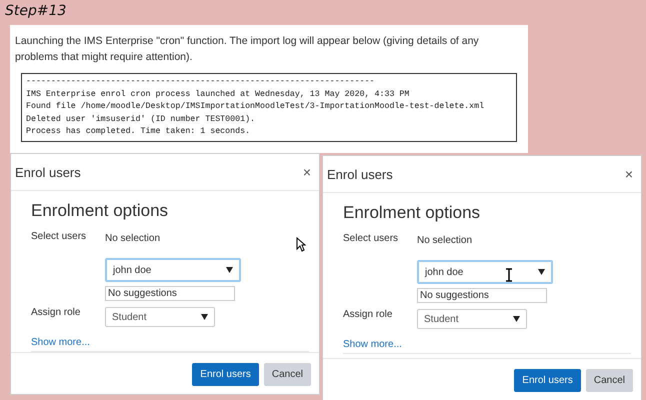 This screenshot has width=646, height=400. I want to click on import-log: ---------------------------------------------------------------------- IMS Enterprise enrol cron process launched at Wednesday, 13 May 2020, 4:33 PM Found file /home/moodle/Desktop/IMSImportationMoodleTest/3-ImportationMoodle-test-delete.xml Deleted user 'imsuserid' (ID number TEST0001). Process has completed. Time taken: 1 seconds., so click(269, 107).